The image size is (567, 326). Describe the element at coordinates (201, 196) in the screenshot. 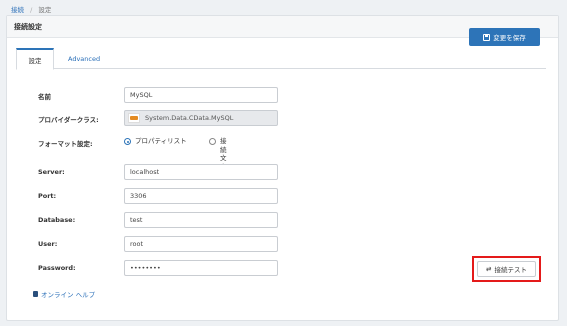

I see `port-field: 3306` at that location.